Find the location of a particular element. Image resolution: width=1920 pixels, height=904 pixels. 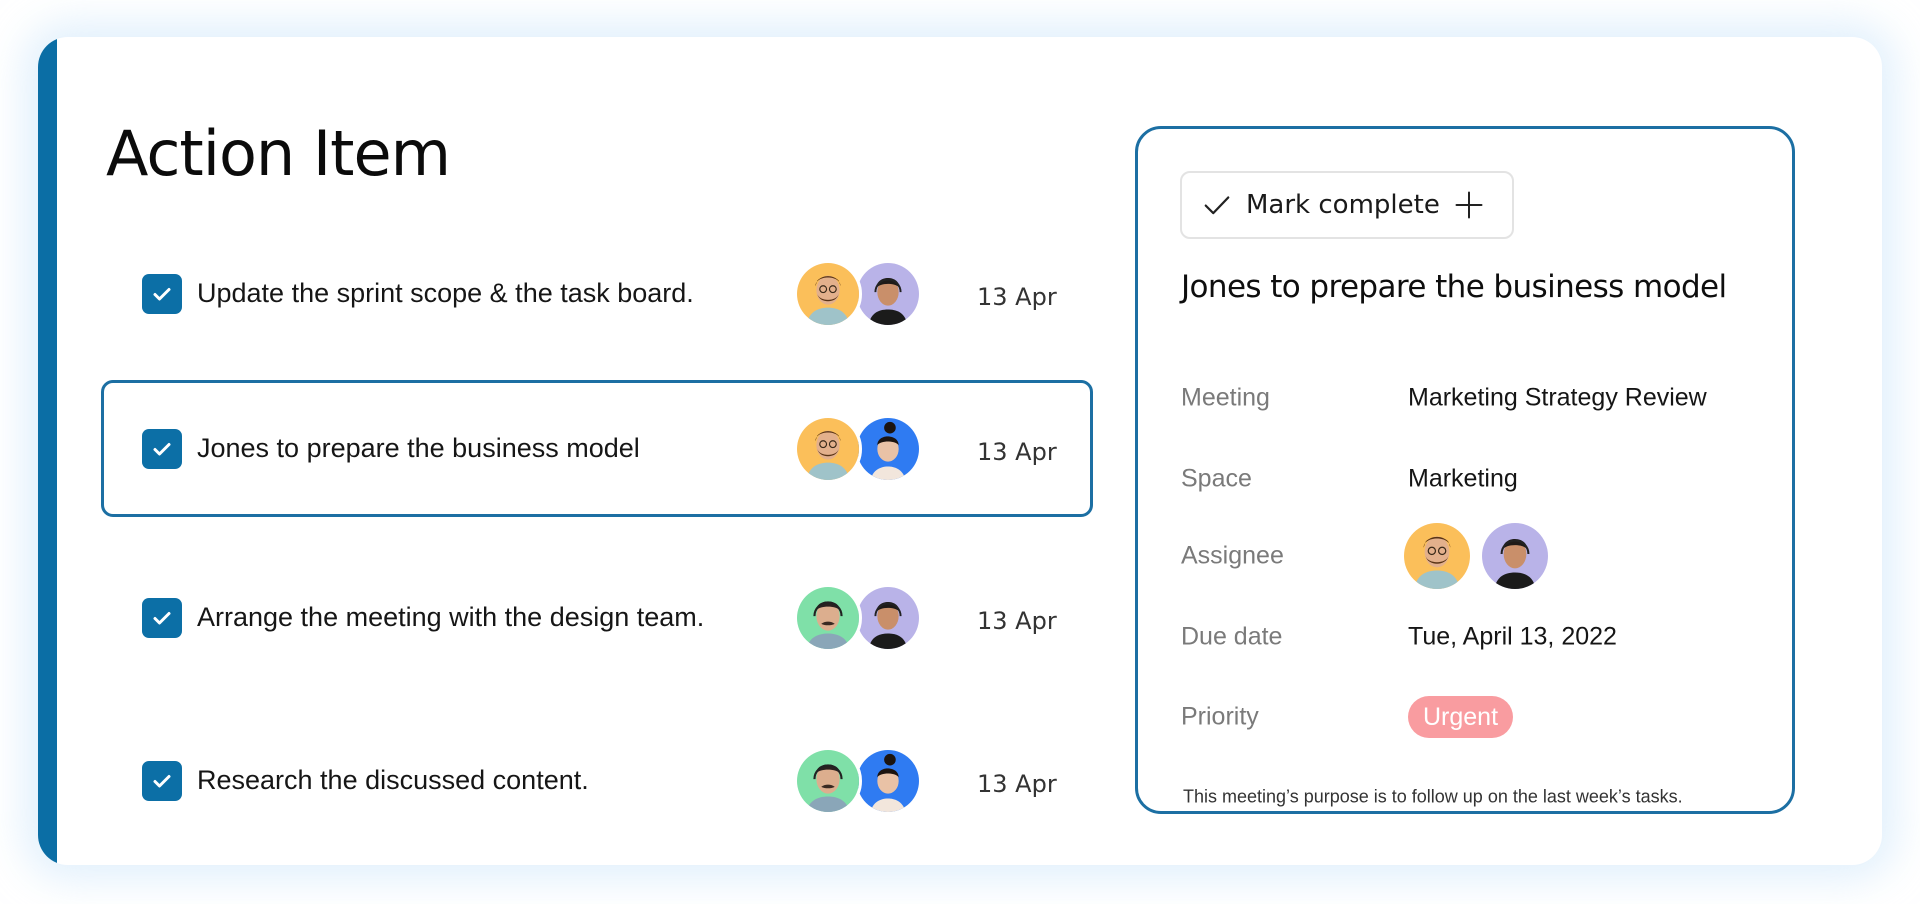

plus-icon is located at coordinates (1469, 205).